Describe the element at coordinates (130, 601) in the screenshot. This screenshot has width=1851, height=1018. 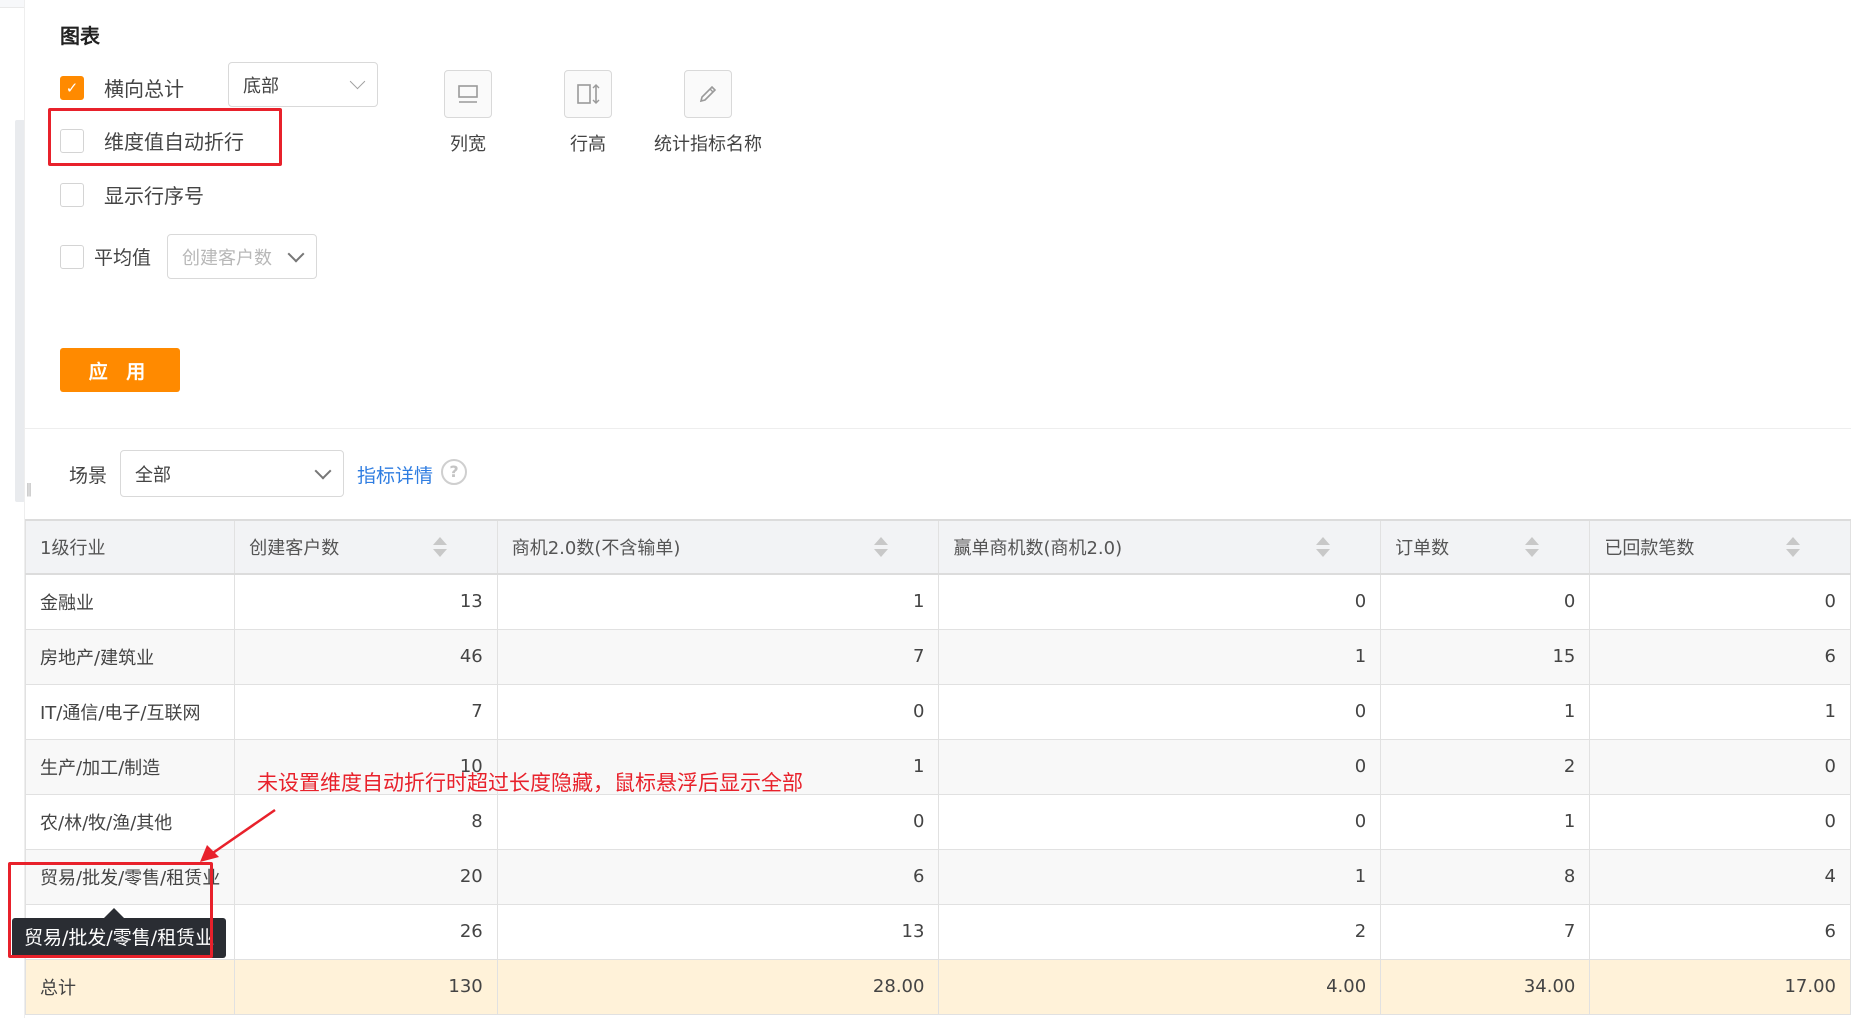
I see `table-cell: 金融业` at that location.